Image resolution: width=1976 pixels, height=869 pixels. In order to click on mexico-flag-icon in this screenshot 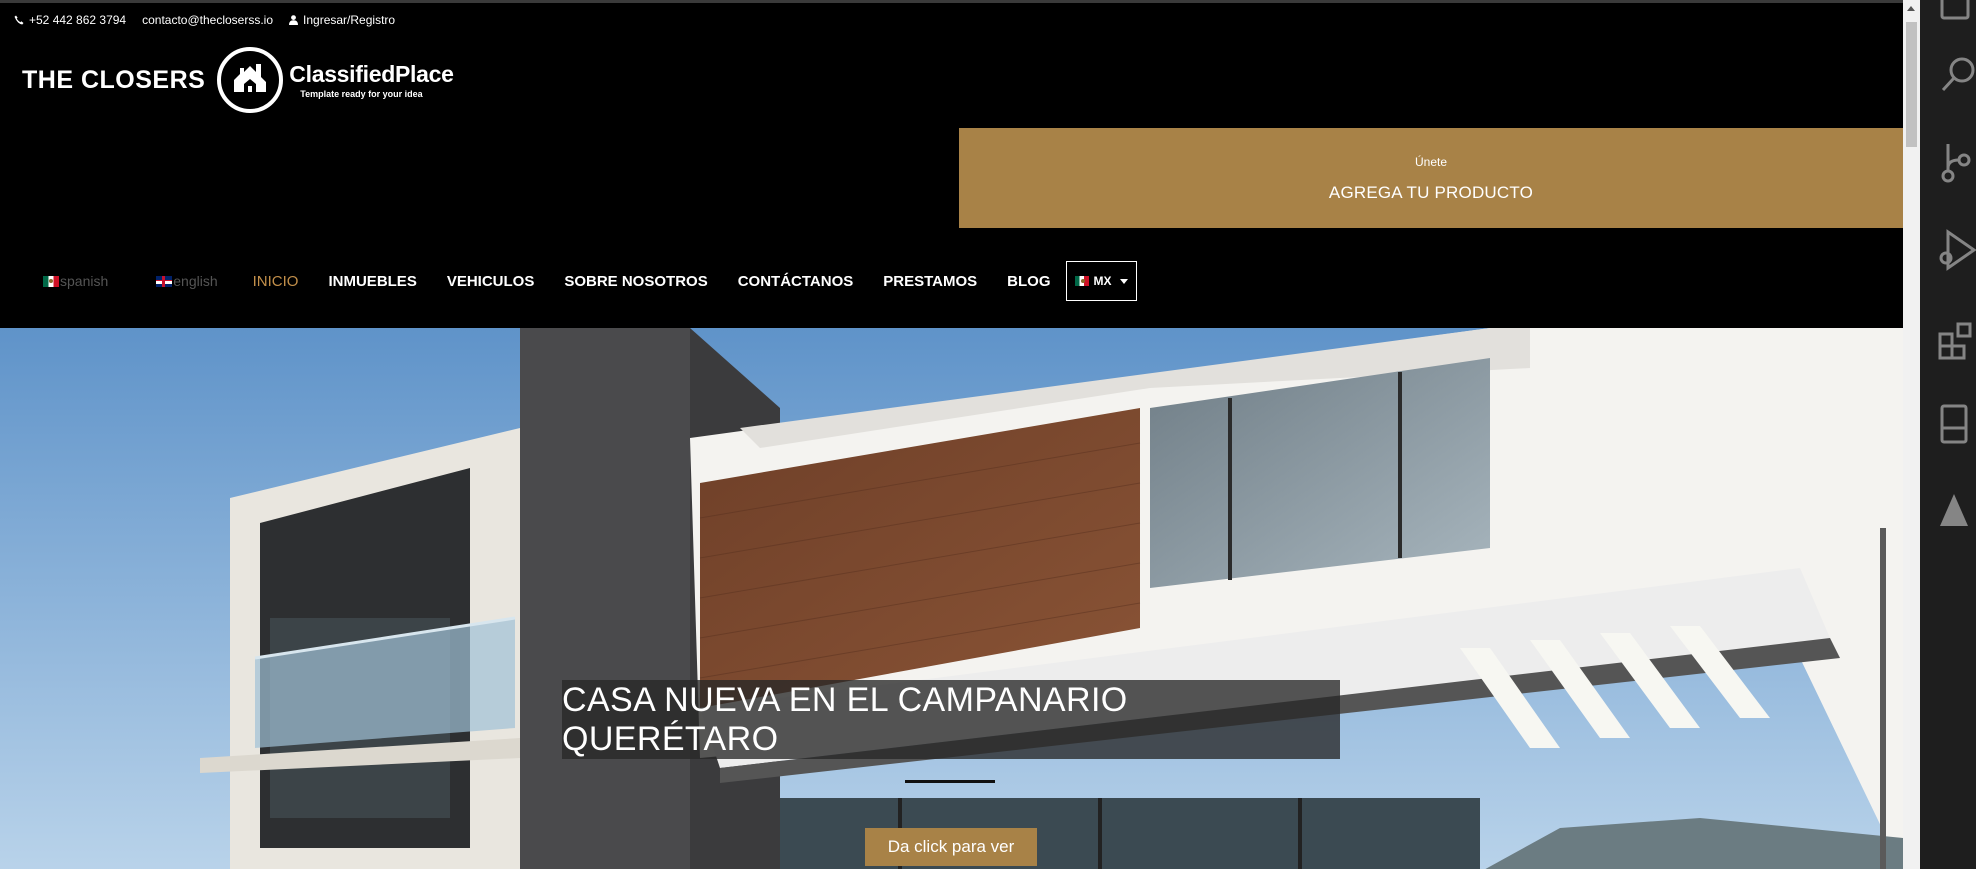, I will do `click(51, 281)`.